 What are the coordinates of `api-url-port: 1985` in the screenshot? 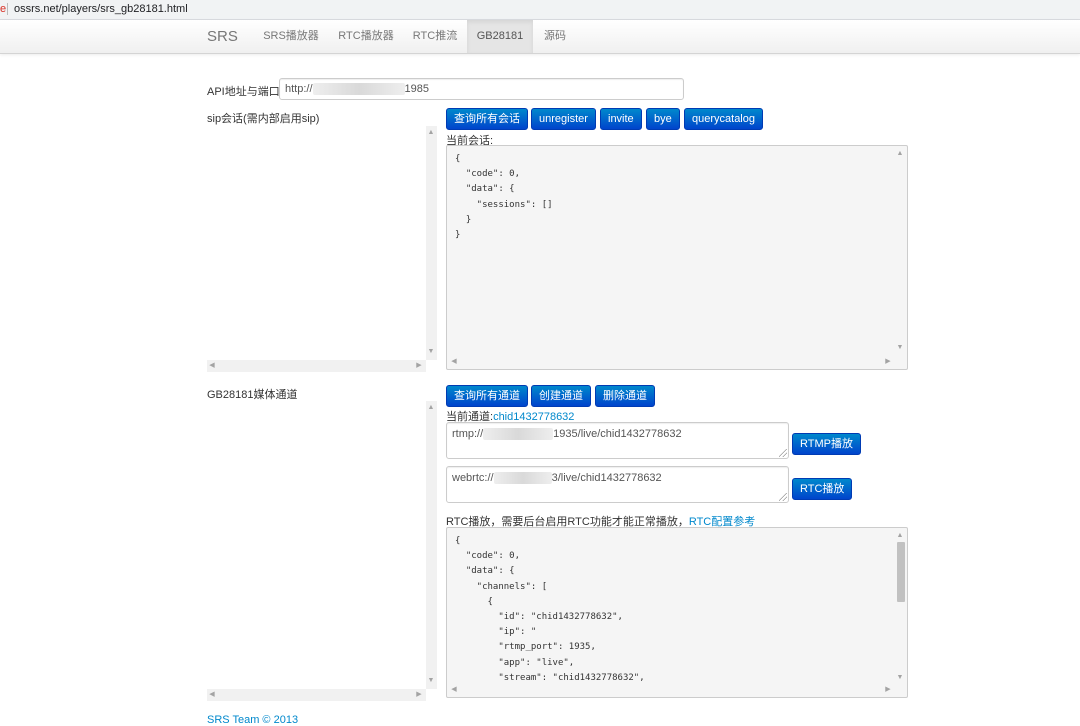 It's located at (417, 89).